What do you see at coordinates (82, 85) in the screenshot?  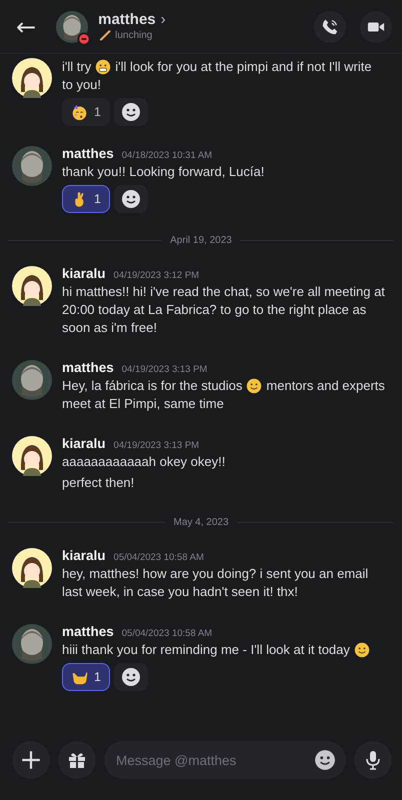 I see `message-text: to you!` at bounding box center [82, 85].